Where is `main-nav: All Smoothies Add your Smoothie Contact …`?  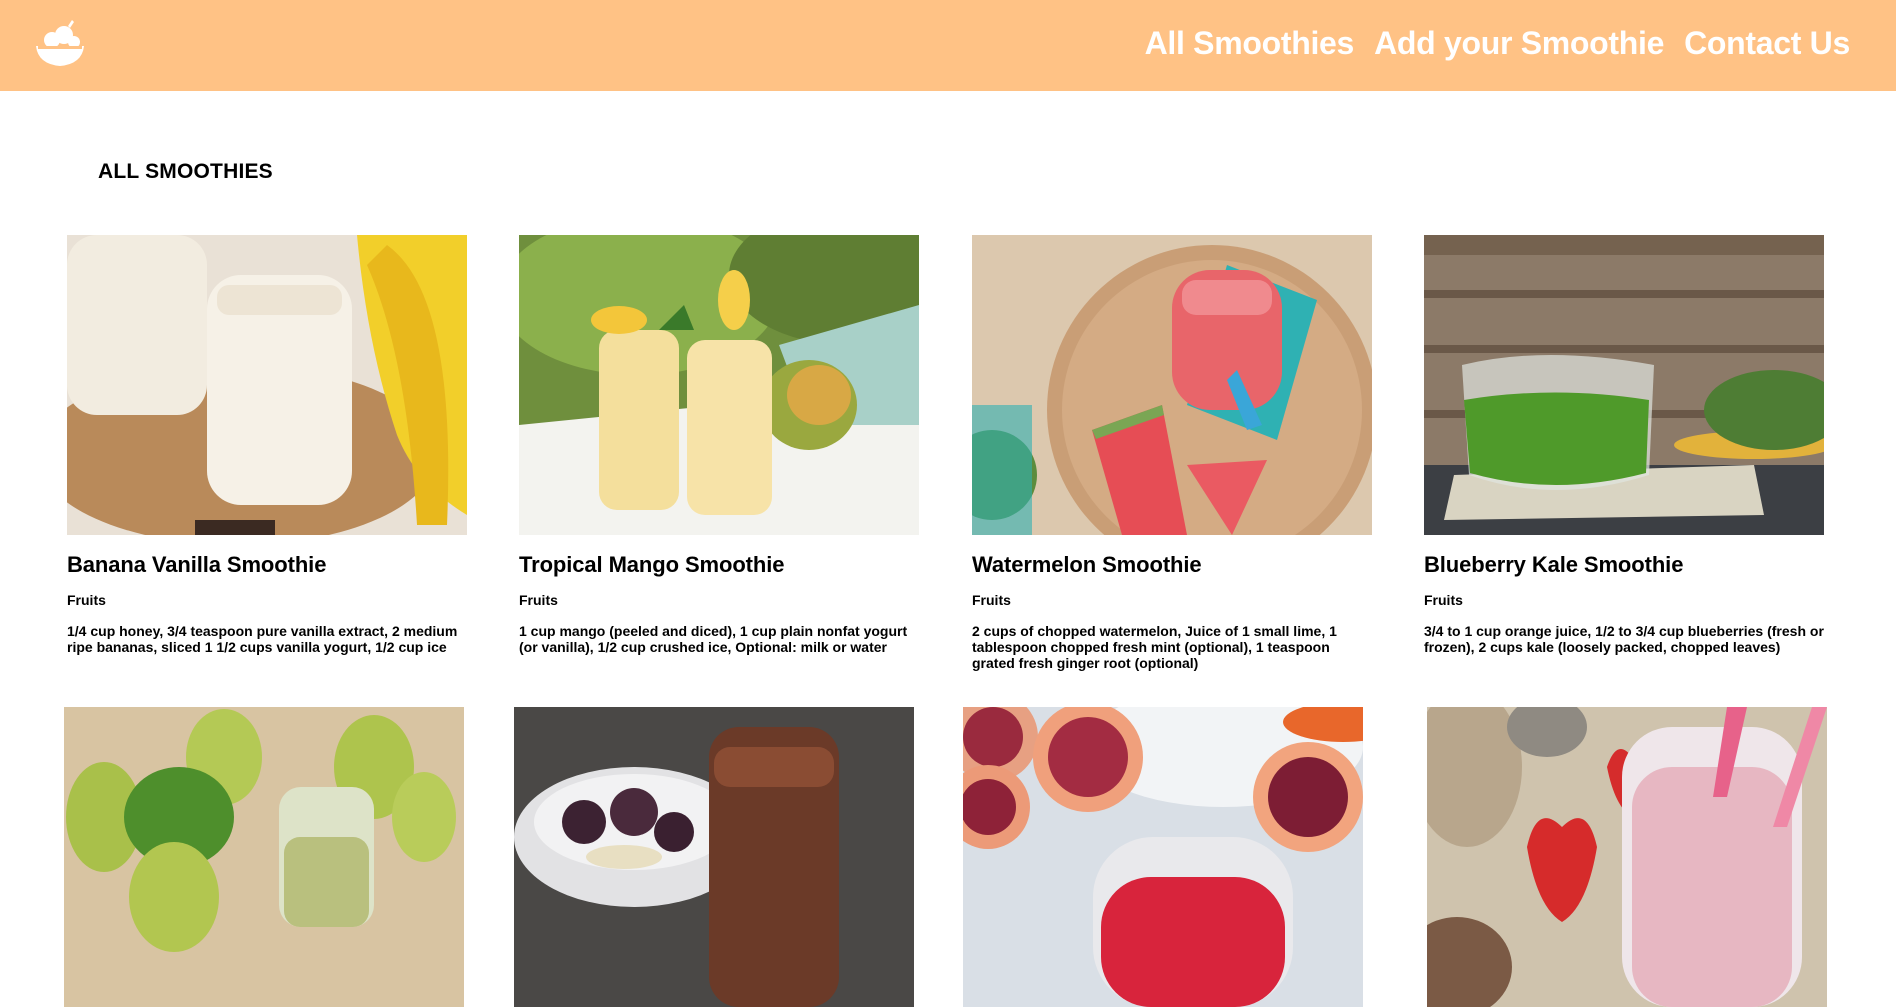 main-nav: All Smoothies Add your Smoothie Contact … is located at coordinates (1498, 43).